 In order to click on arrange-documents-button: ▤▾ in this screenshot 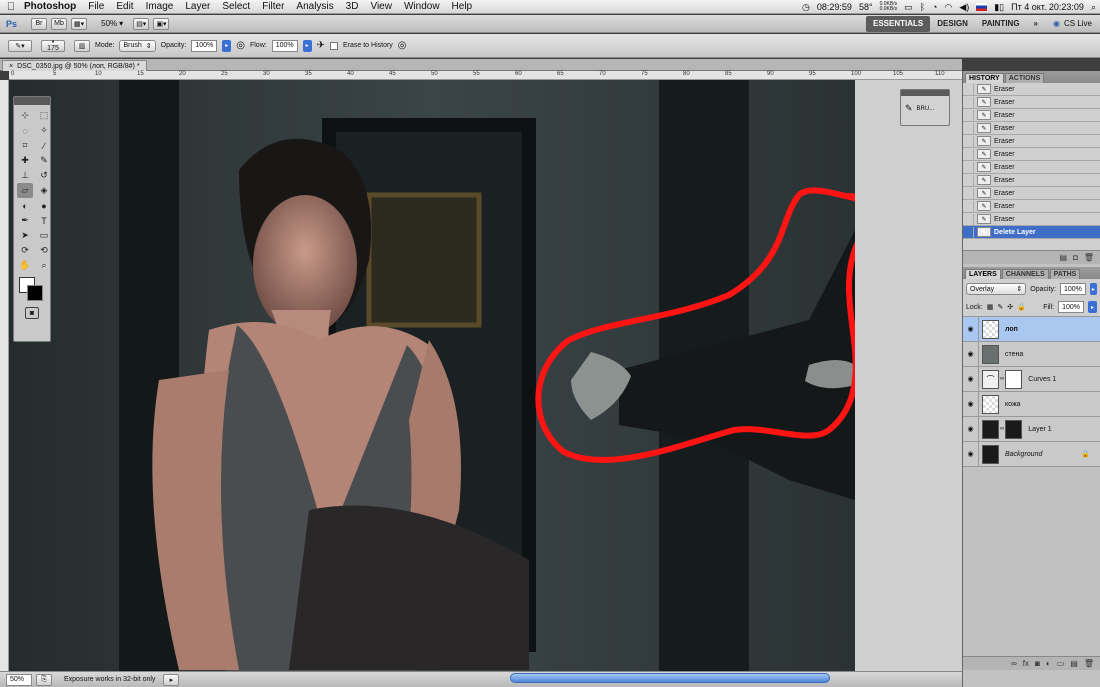, I will do `click(141, 23)`.